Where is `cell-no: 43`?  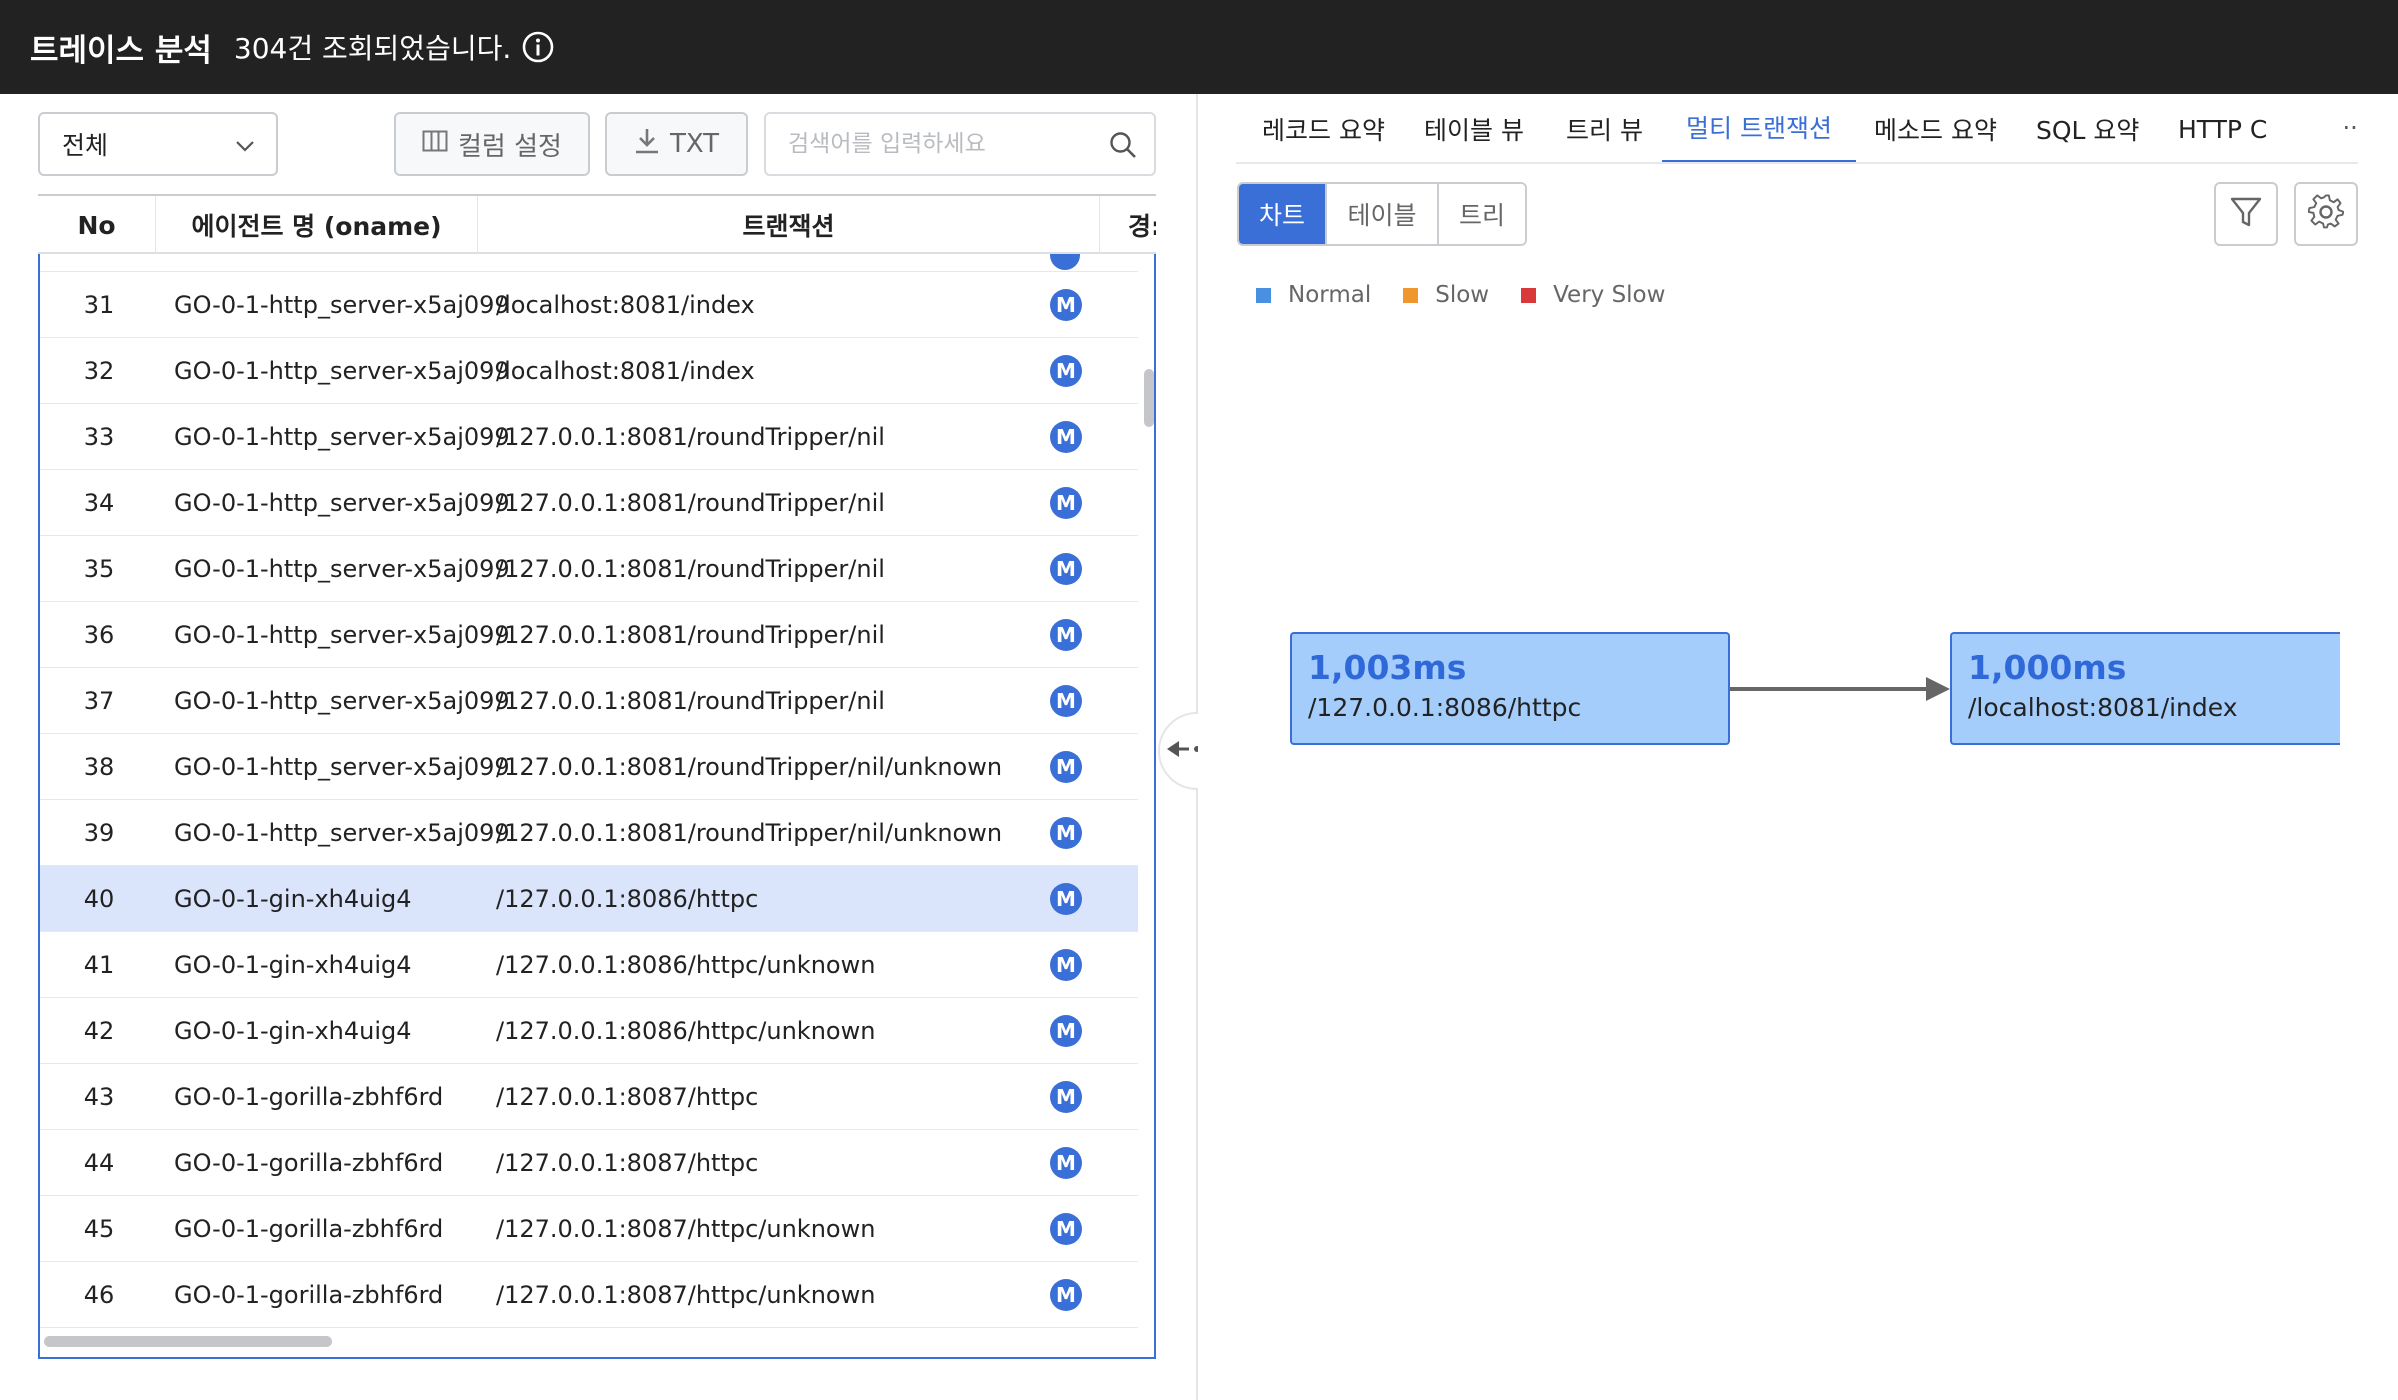 cell-no: 43 is located at coordinates (99, 1096).